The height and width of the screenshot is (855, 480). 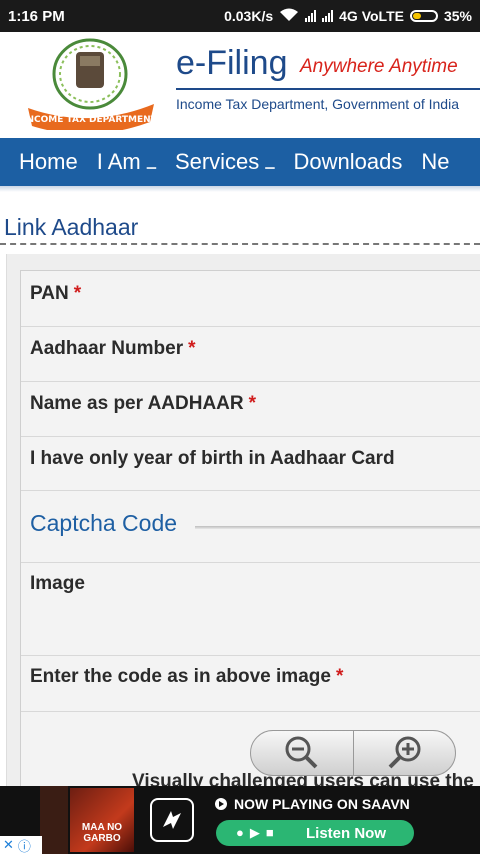 What do you see at coordinates (258, 832) in the screenshot?
I see `platform-icons: ●▶■` at bounding box center [258, 832].